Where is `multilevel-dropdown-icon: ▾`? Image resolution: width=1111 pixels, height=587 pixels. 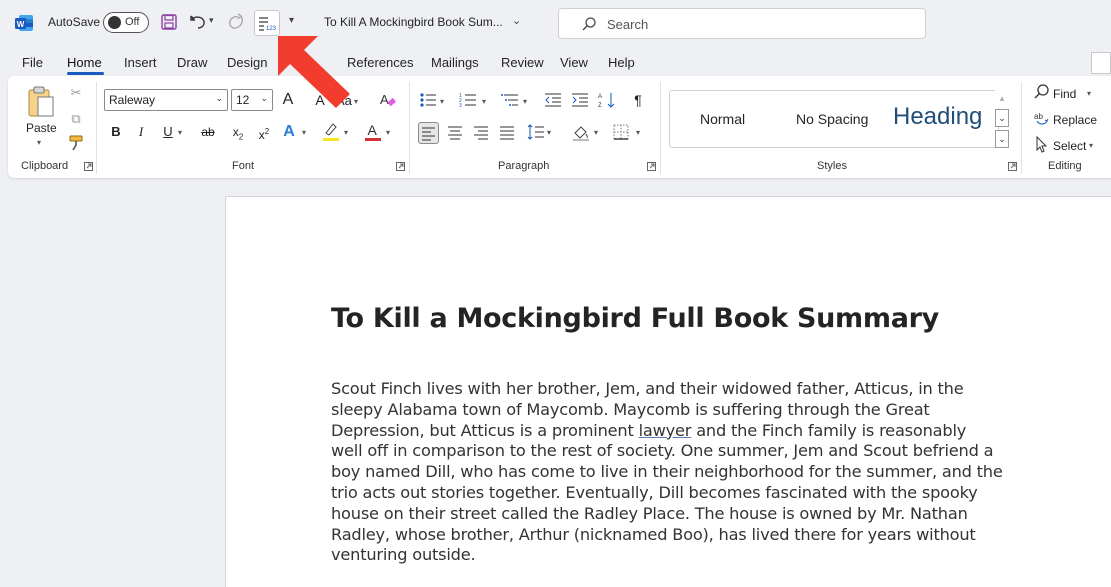 multilevel-dropdown-icon: ▾ is located at coordinates (525, 101).